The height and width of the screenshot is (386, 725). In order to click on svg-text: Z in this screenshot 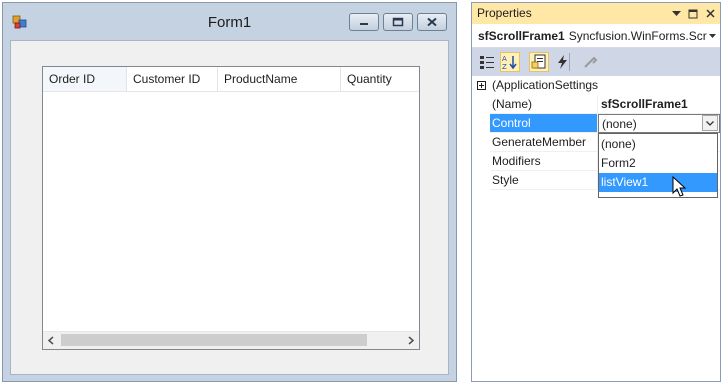, I will do `click(504, 66)`.